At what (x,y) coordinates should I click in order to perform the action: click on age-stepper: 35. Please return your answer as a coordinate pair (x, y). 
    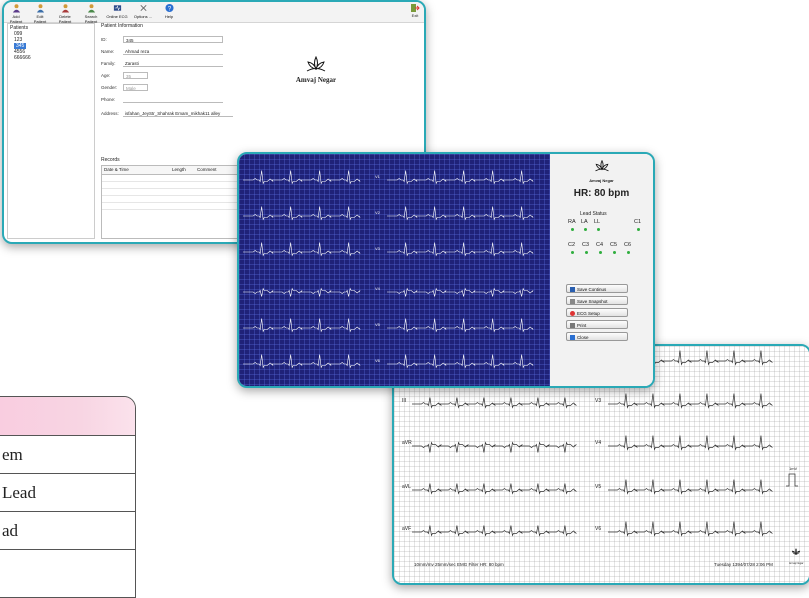
    Looking at the image, I should click on (135, 75).